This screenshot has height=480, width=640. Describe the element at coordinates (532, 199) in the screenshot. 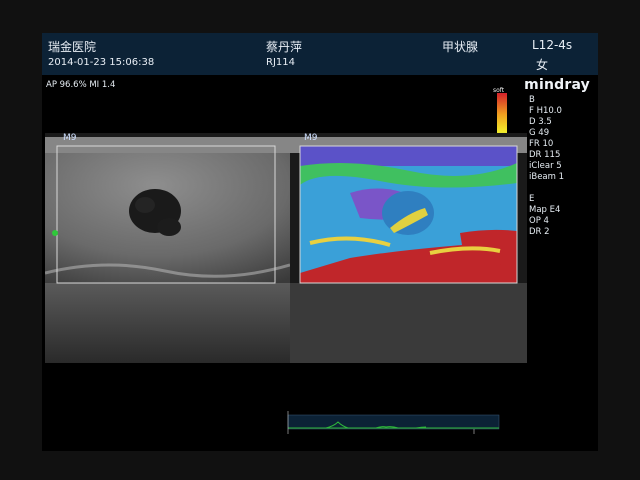

I see `elasto-param-marker: E` at that location.